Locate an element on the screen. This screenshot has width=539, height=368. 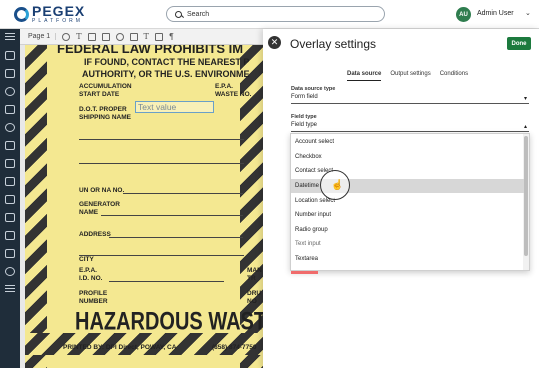
label-heading: FEDERAL LAW PROHIBITS IM is located at coordinates (150, 50).